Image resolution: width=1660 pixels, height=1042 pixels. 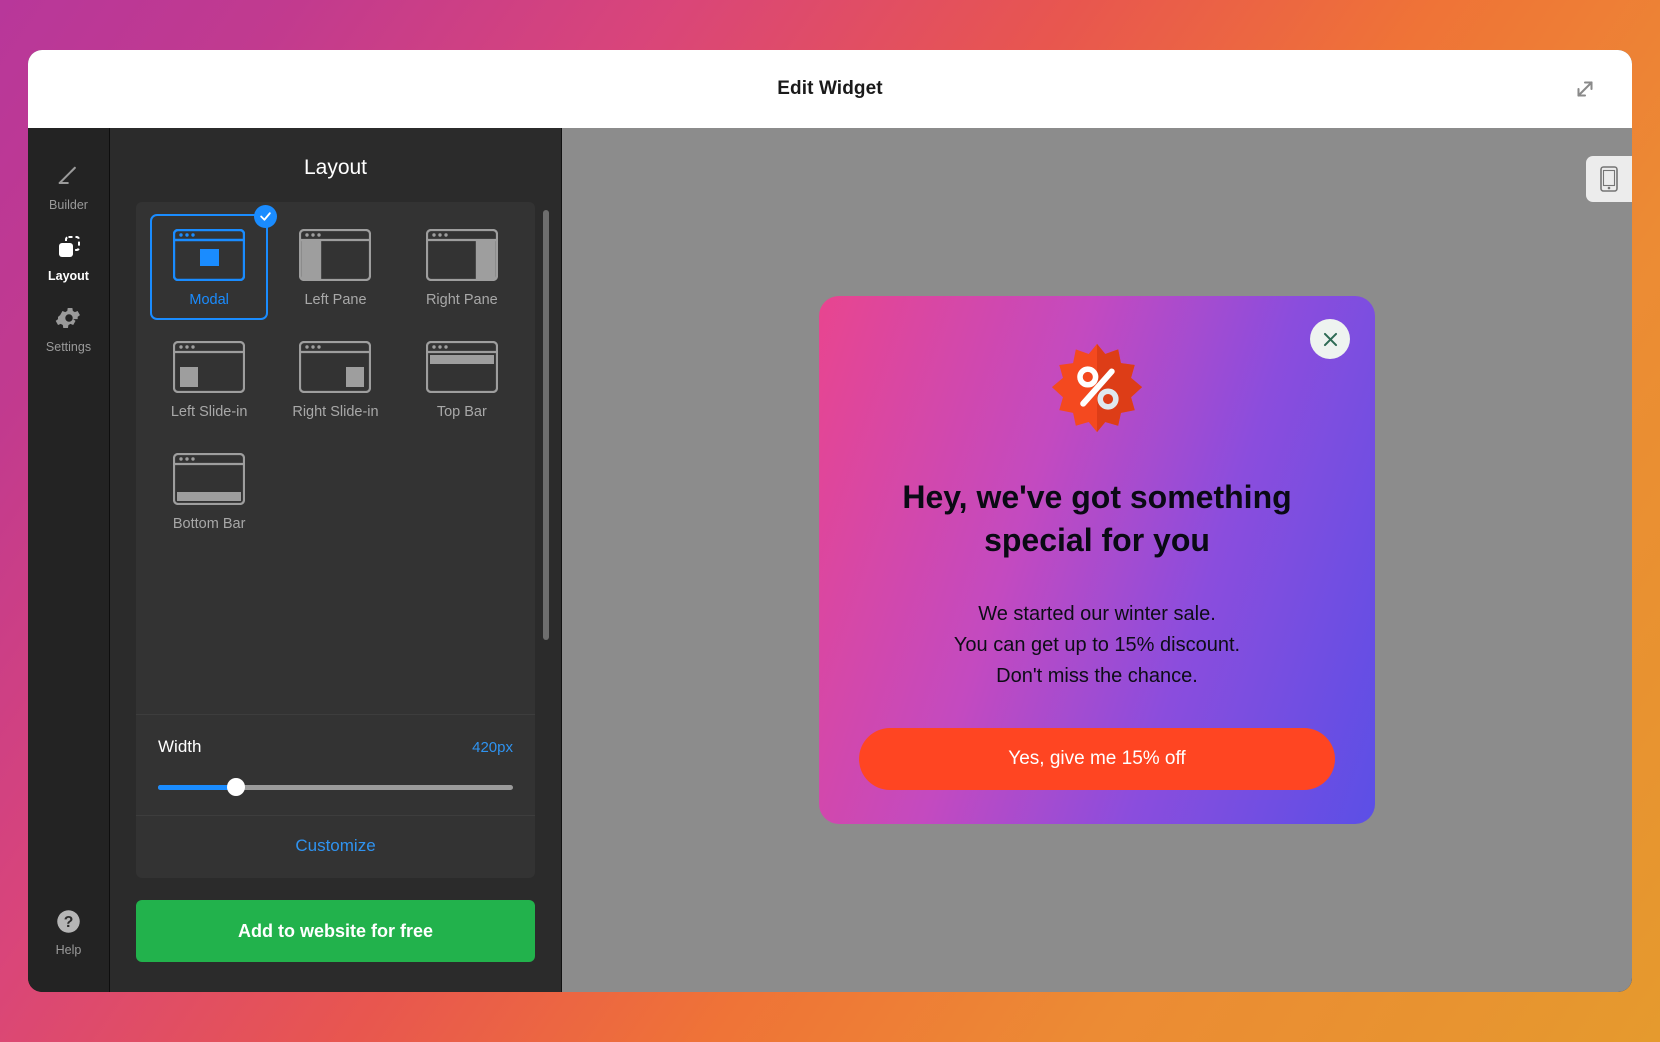 I want to click on width-slider, so click(x=335, y=787).